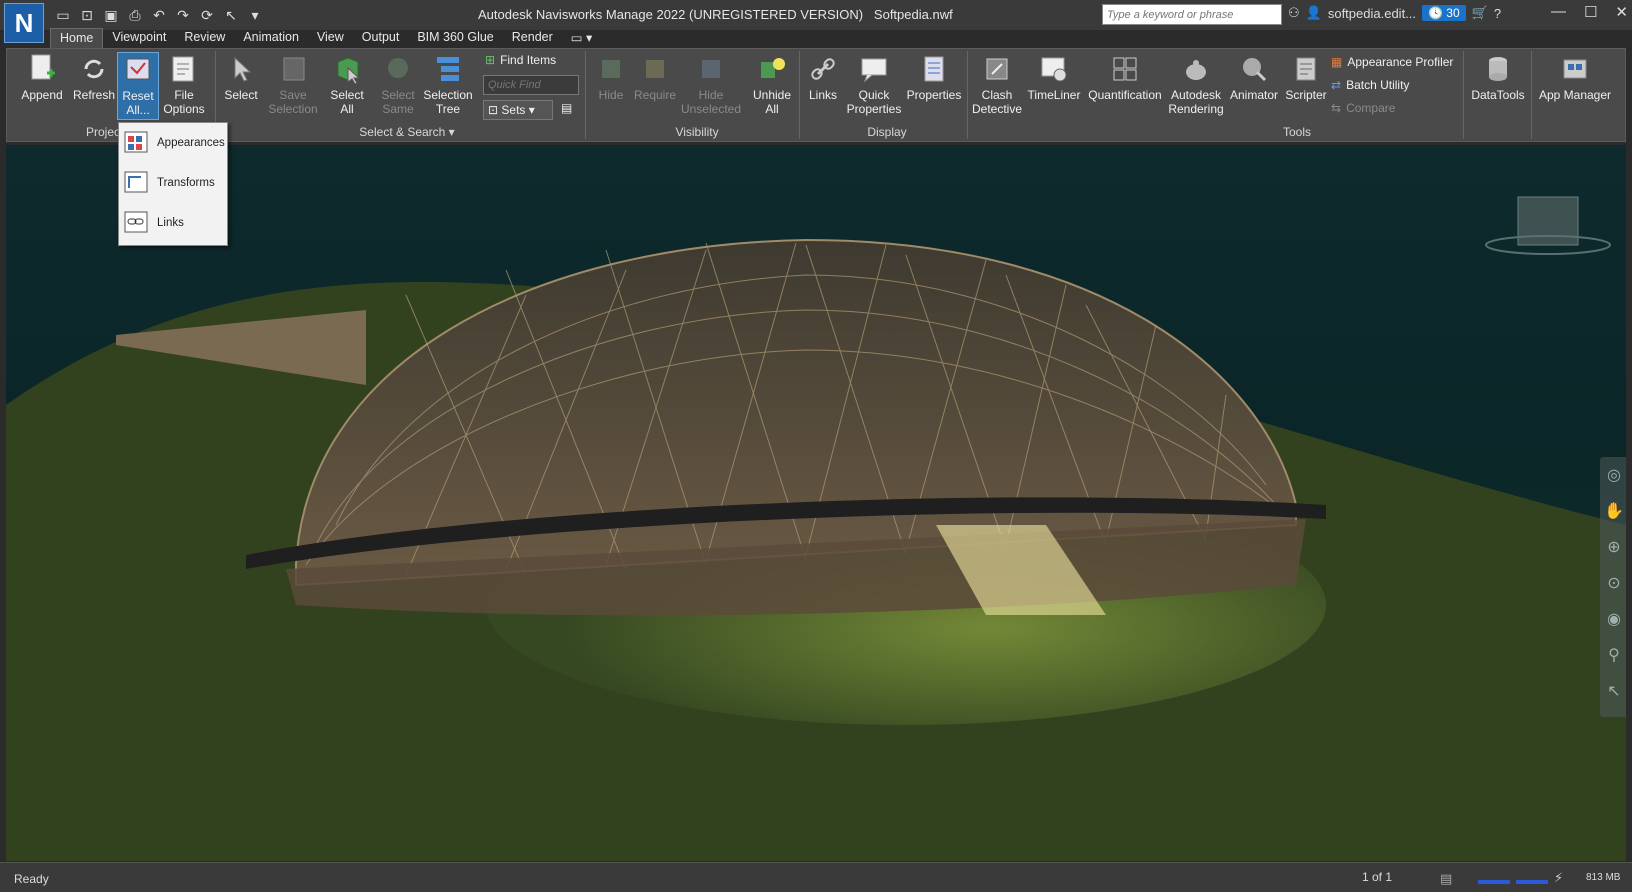  I want to click on hide-unselected-button: Hide Unselected, so click(711, 84).